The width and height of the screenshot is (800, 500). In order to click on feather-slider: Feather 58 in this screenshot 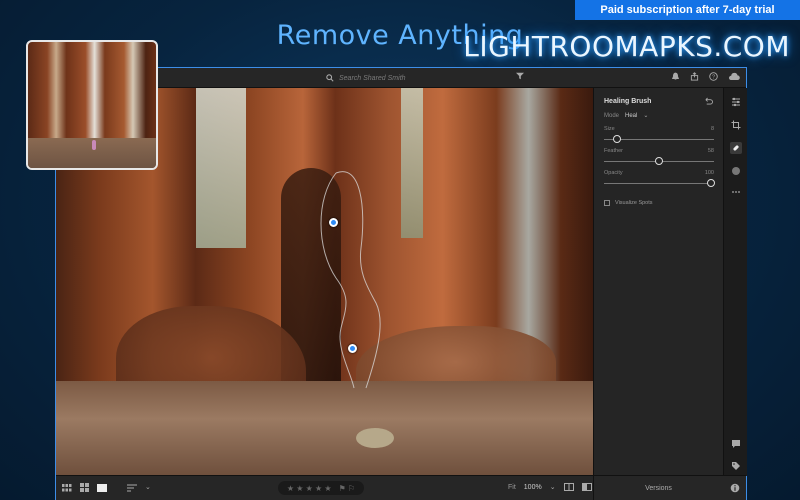, I will do `click(659, 156)`.